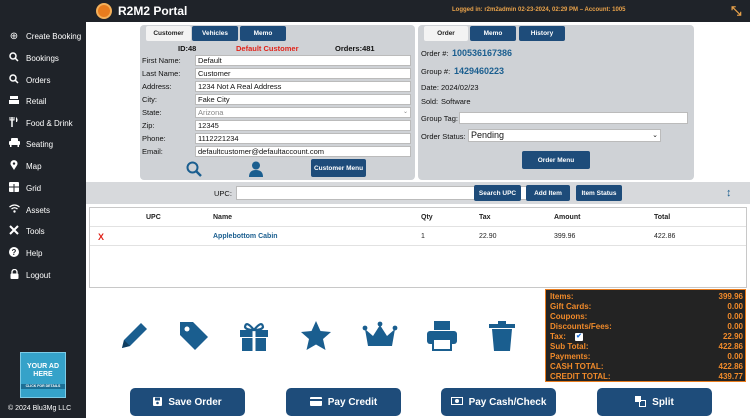 This screenshot has width=750, height=418. Describe the element at coordinates (663, 402) in the screenshot. I see `split-label: Split` at that location.